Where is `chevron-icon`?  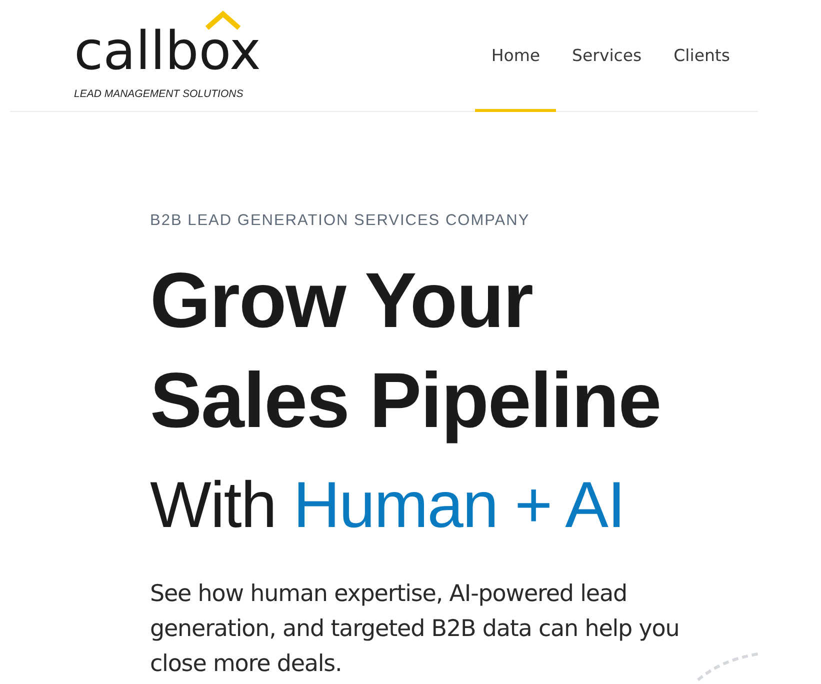 chevron-icon is located at coordinates (223, 20).